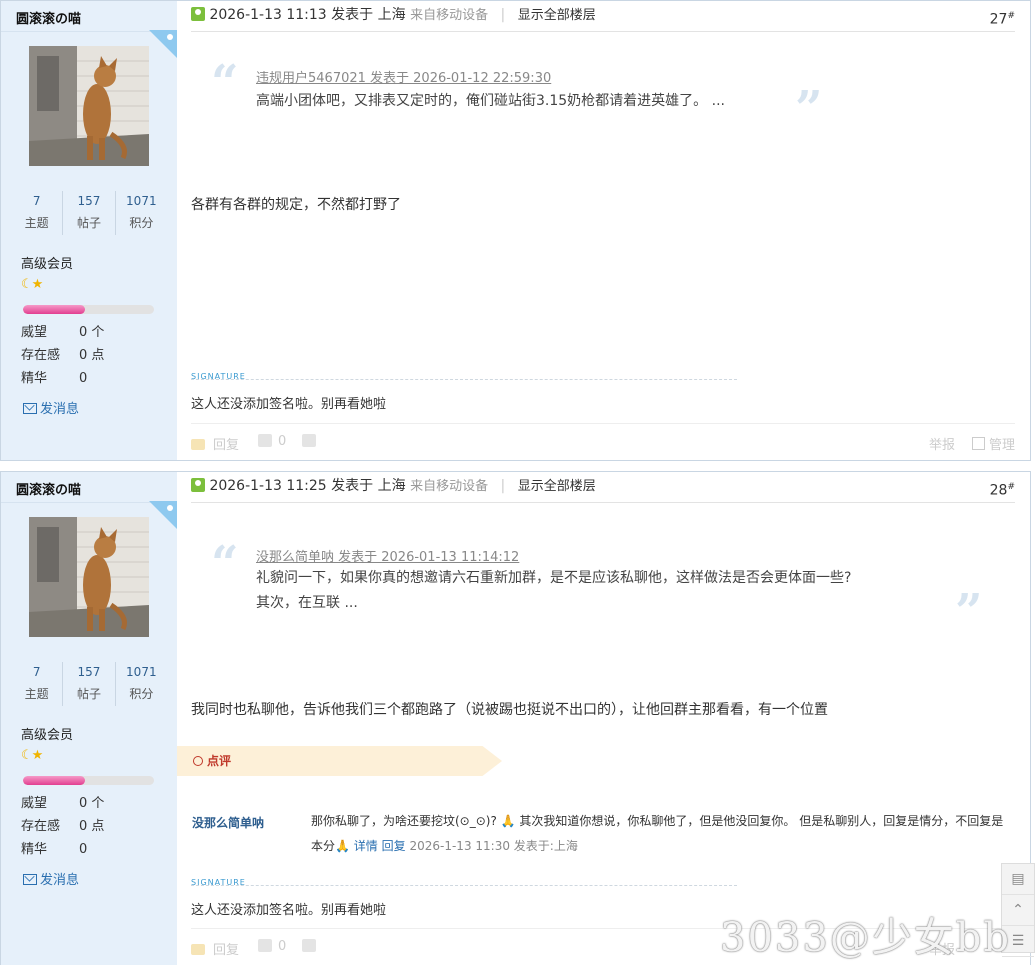  I want to click on post-time: 2026-1-13 11:13 发表于 上海, so click(307, 15).